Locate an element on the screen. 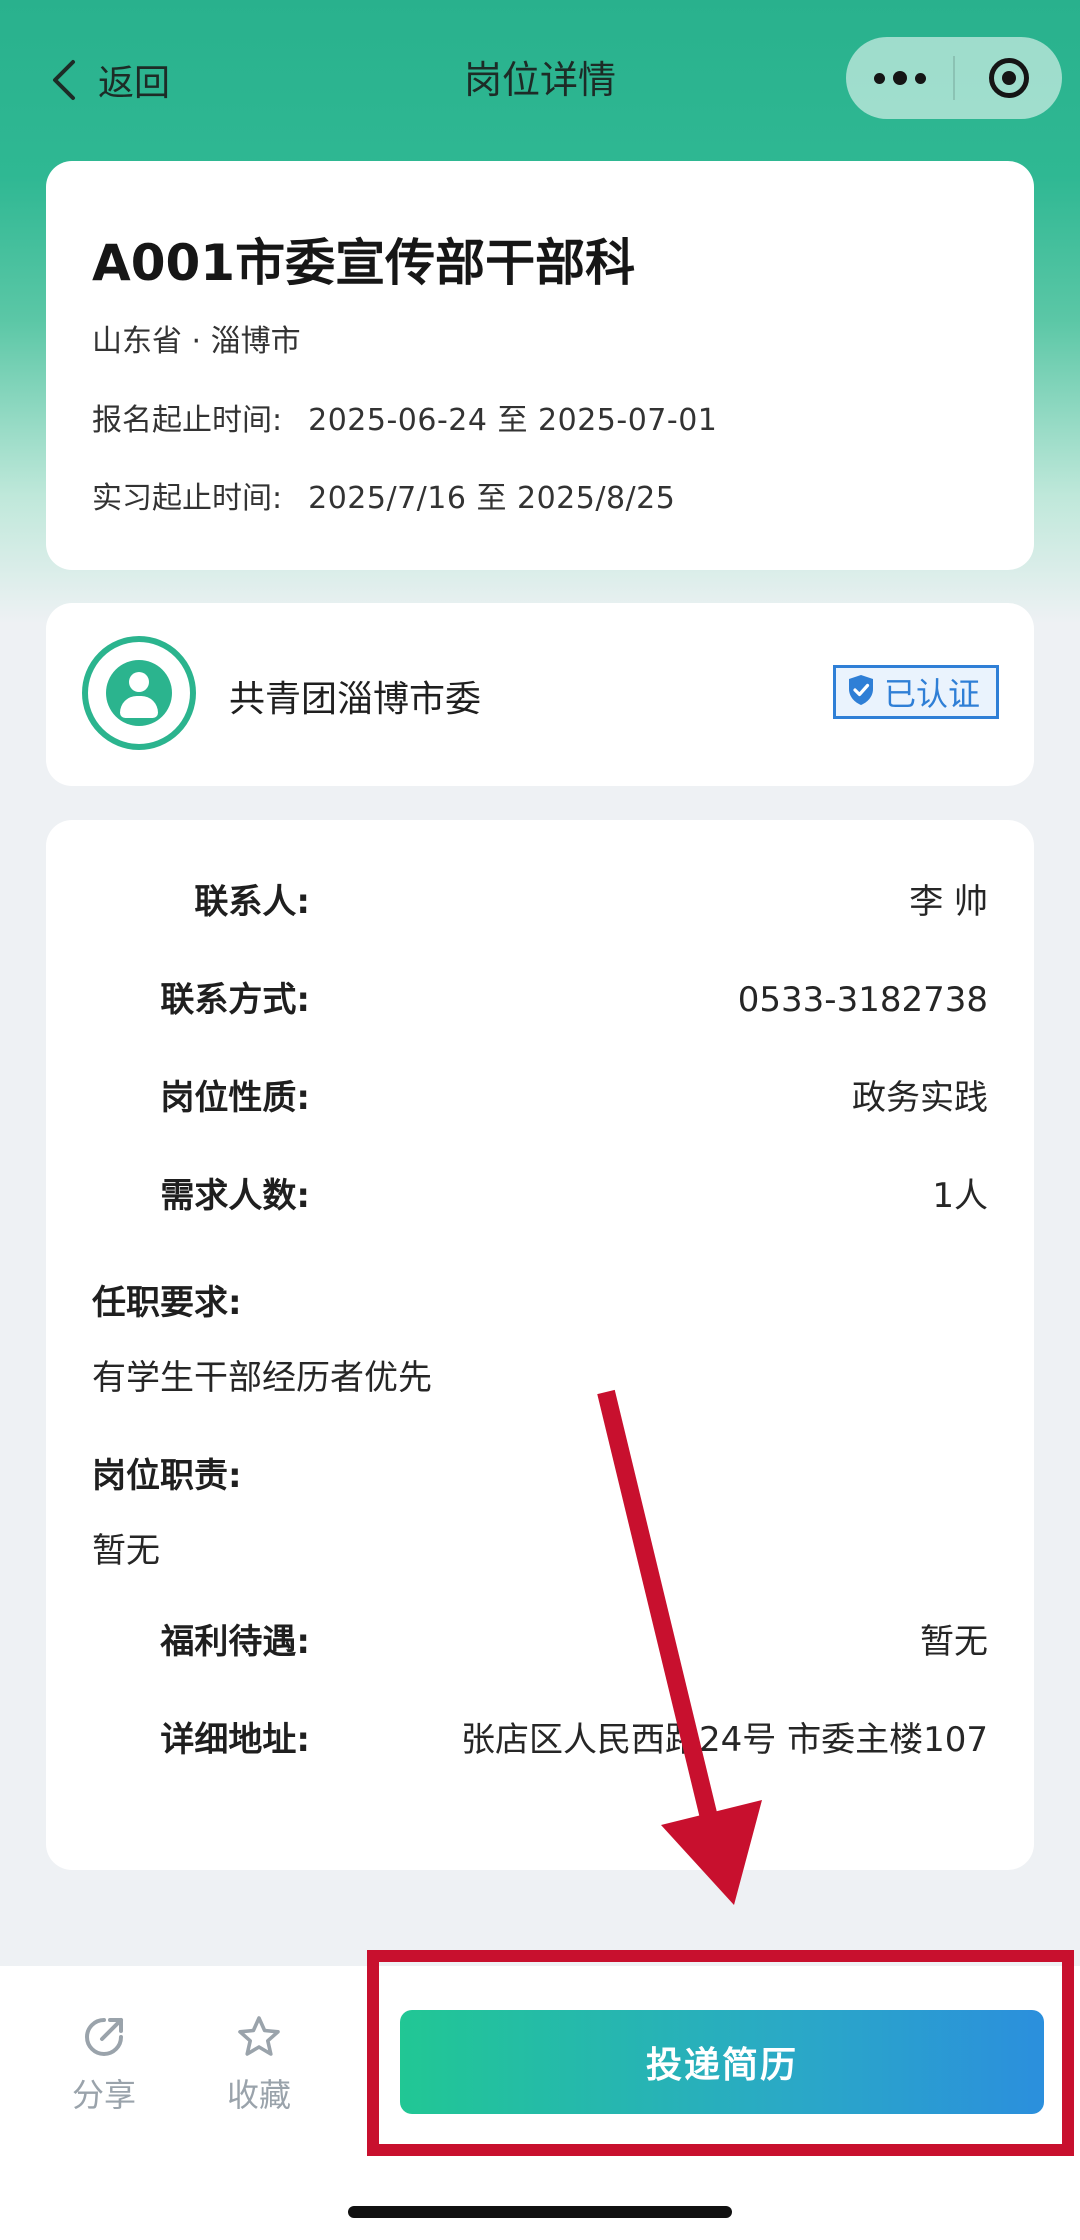  intern-period-label: 实习起止时间: is located at coordinates (187, 498).